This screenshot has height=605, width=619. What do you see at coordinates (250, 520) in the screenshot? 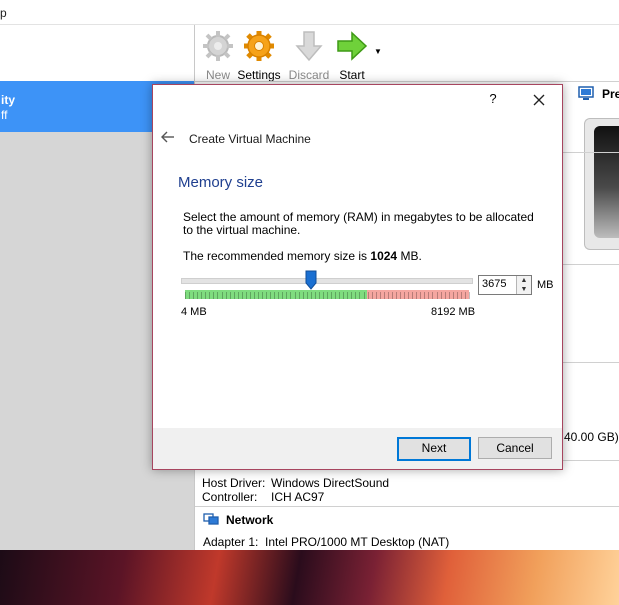
I see `network-heading: Network` at bounding box center [250, 520].